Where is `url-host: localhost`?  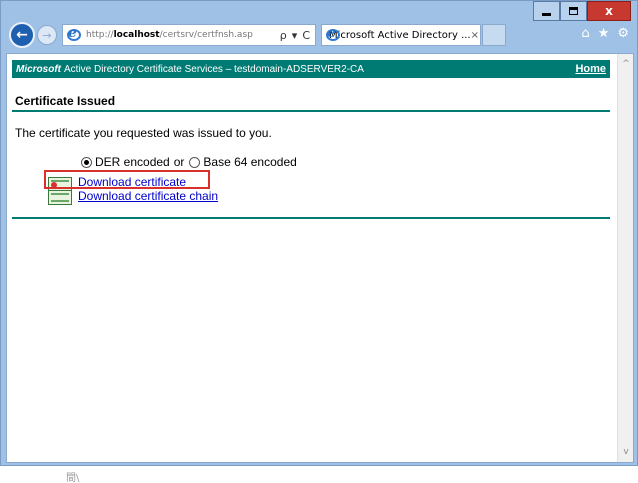 url-host: localhost is located at coordinates (136, 35).